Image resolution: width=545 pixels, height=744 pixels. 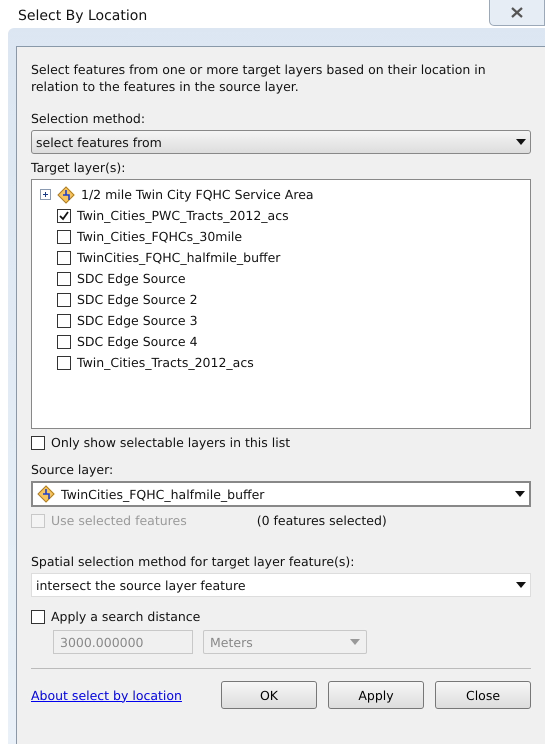 What do you see at coordinates (259, 78) in the screenshot?
I see `description-text: Select features from one or more target layers based on their location in relation to the features in the source layer.` at bounding box center [259, 78].